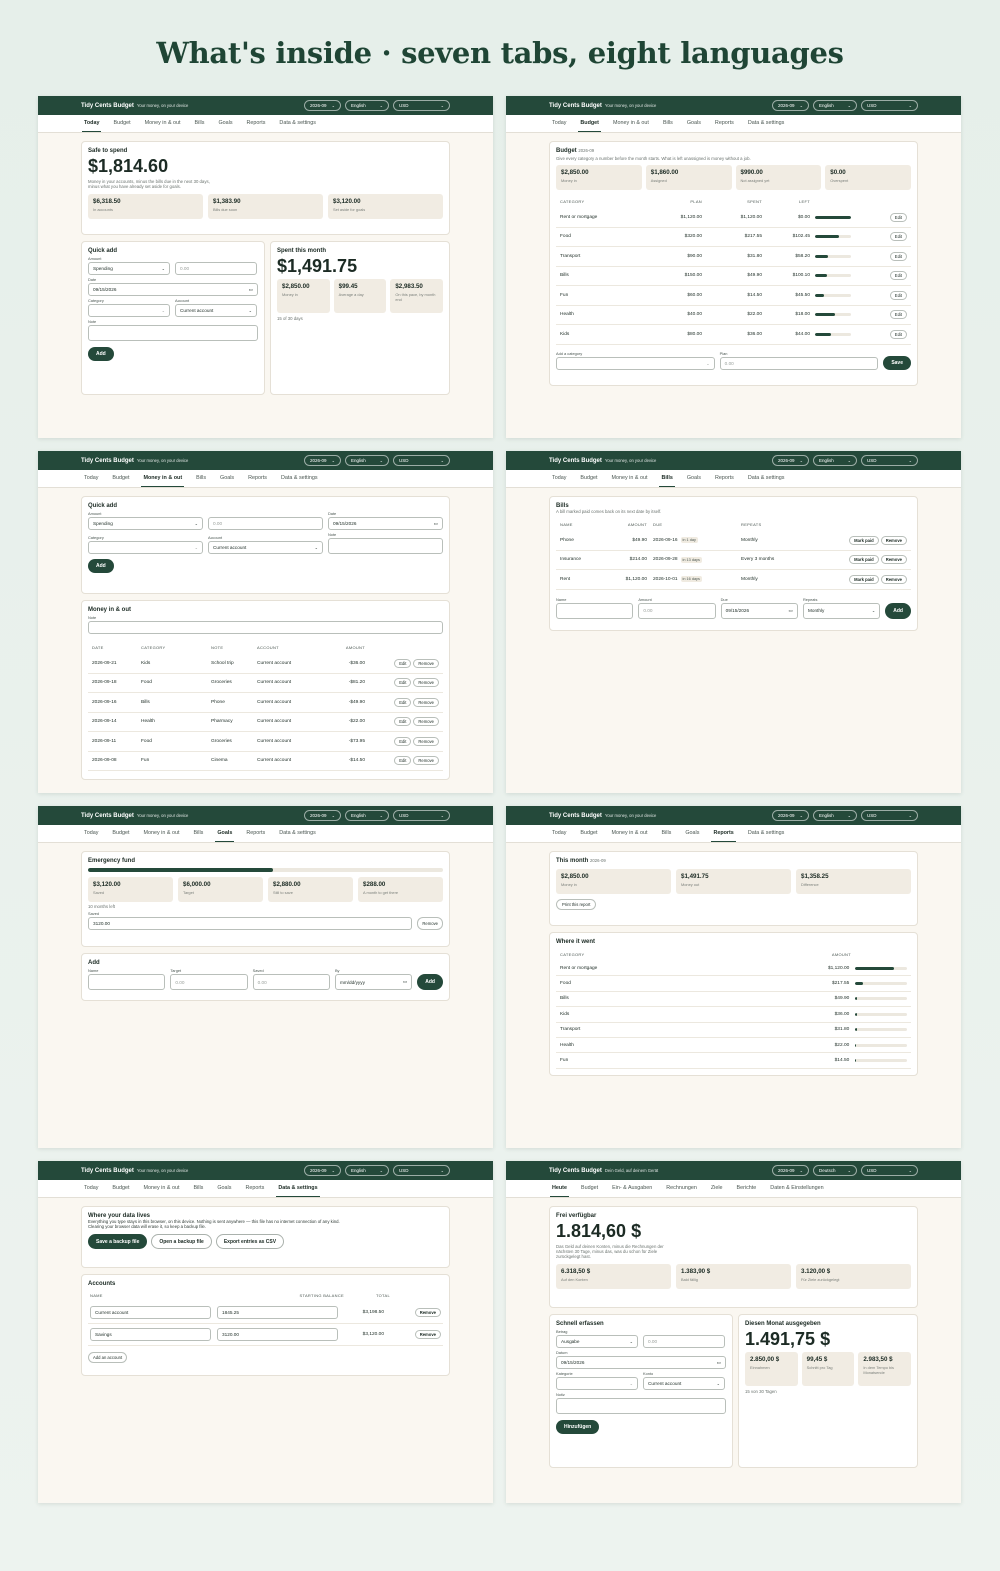  Describe the element at coordinates (150, 1312) in the screenshot. I see `account-name-input: Current account` at that location.